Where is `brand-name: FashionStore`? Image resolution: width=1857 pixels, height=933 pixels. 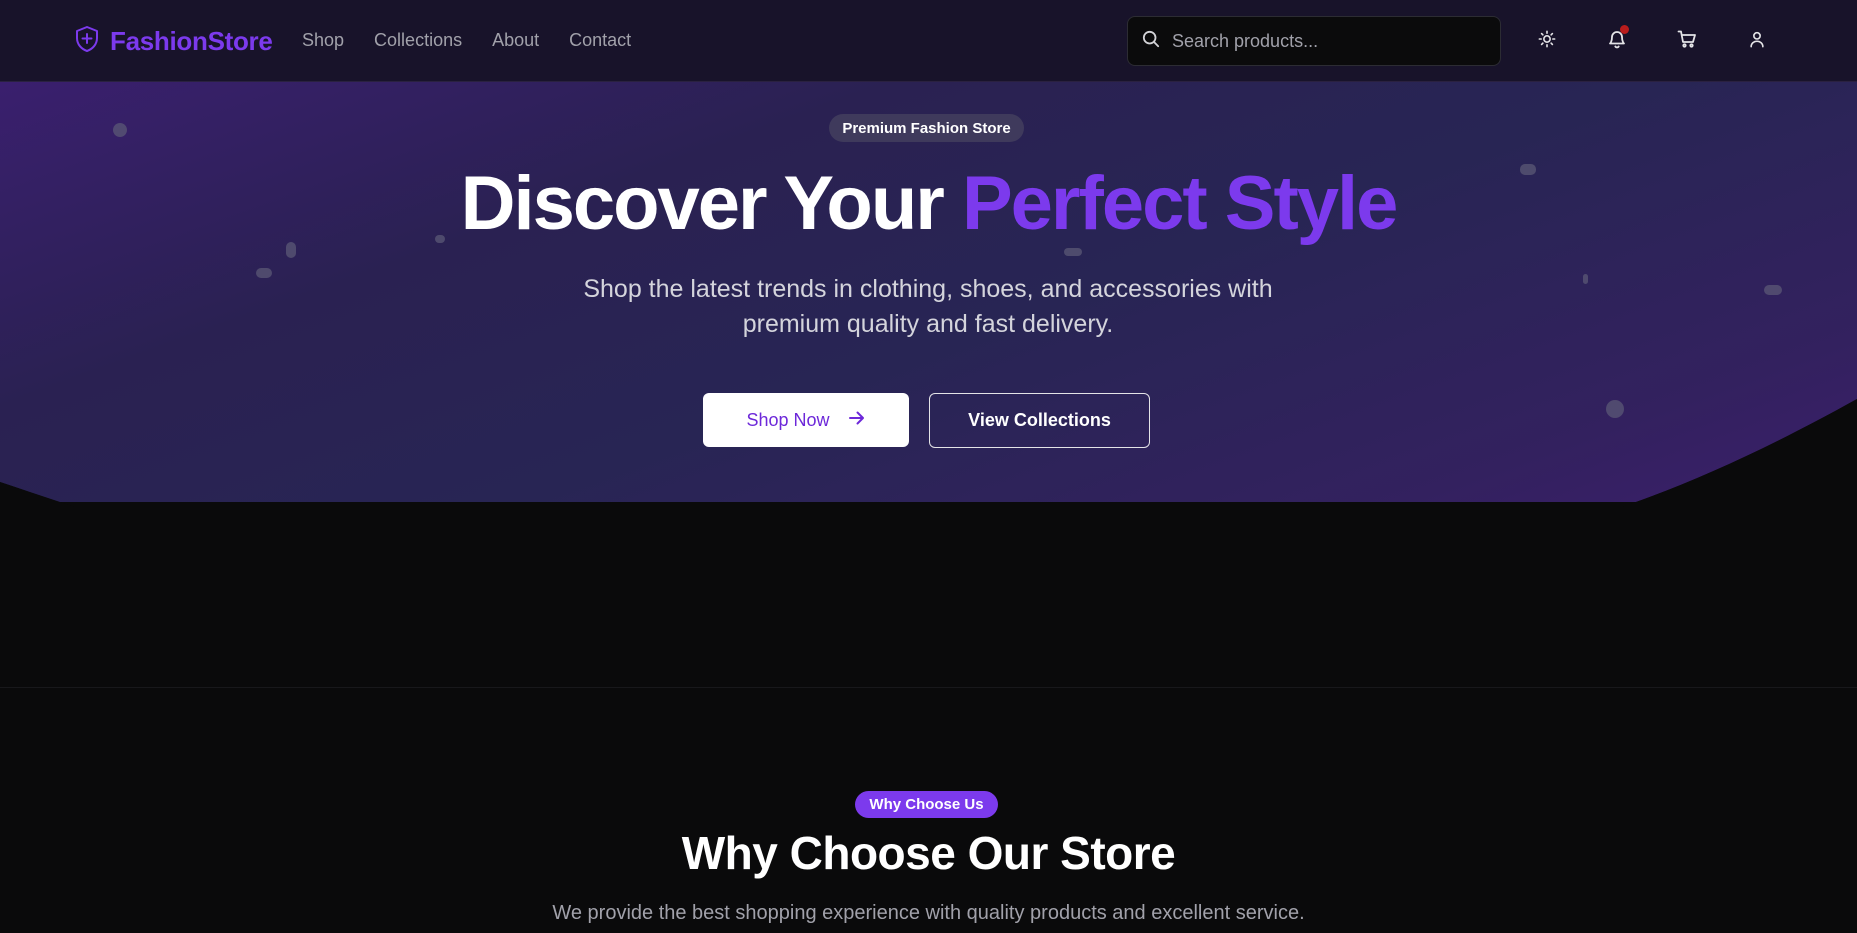 brand-name: FashionStore is located at coordinates (191, 40).